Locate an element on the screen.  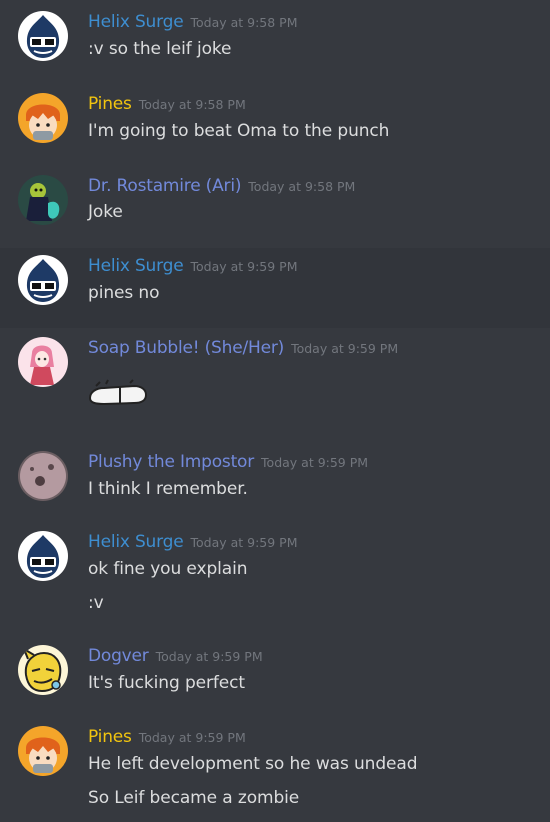
message-group: Dr. Rostamire (Ari) Today at 9:58 PM Joke is located at coordinates (275, 205).